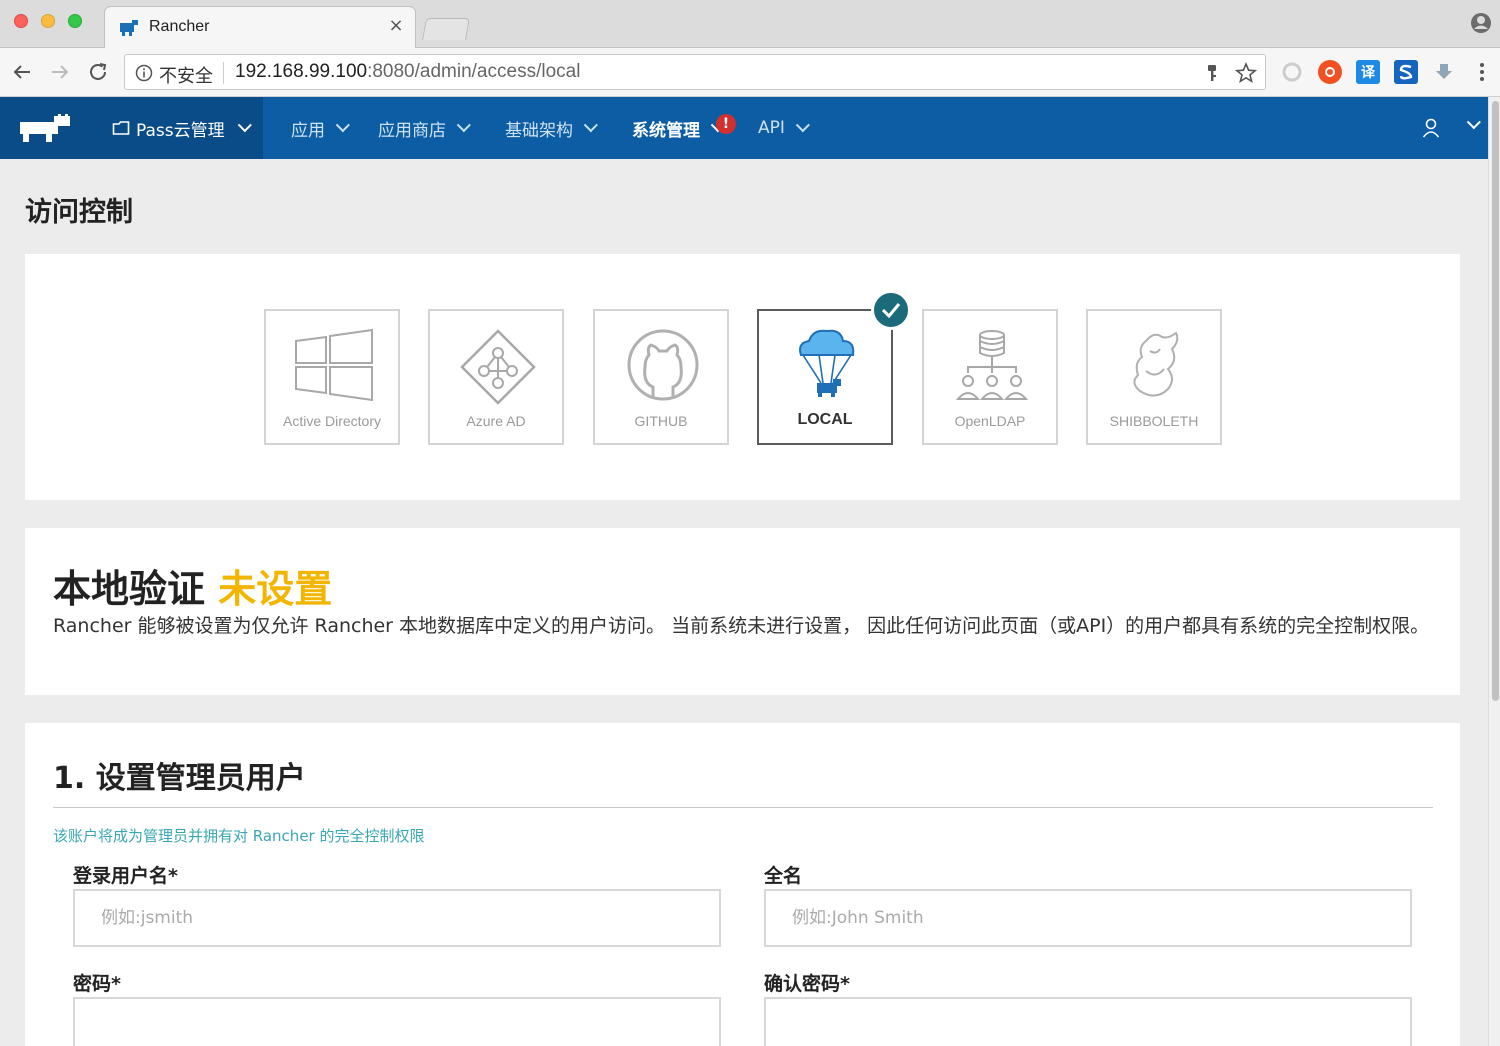 The width and height of the screenshot is (1500, 1046). What do you see at coordinates (144, 73) in the screenshot?
I see `info-icon` at bounding box center [144, 73].